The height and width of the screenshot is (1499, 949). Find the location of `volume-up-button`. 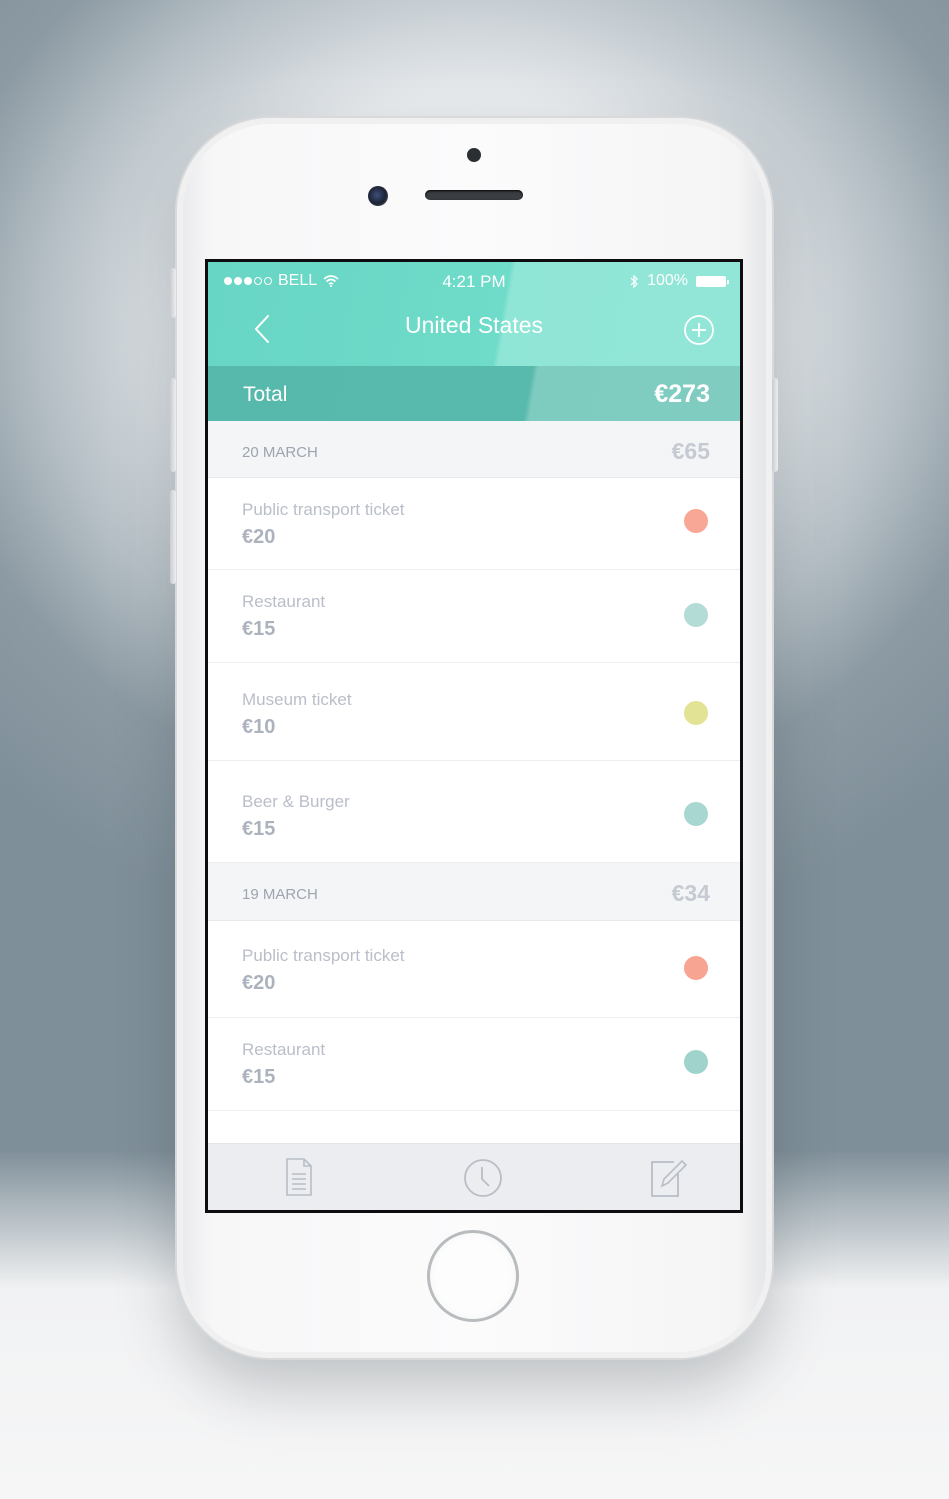

volume-up-button is located at coordinates (173, 425).